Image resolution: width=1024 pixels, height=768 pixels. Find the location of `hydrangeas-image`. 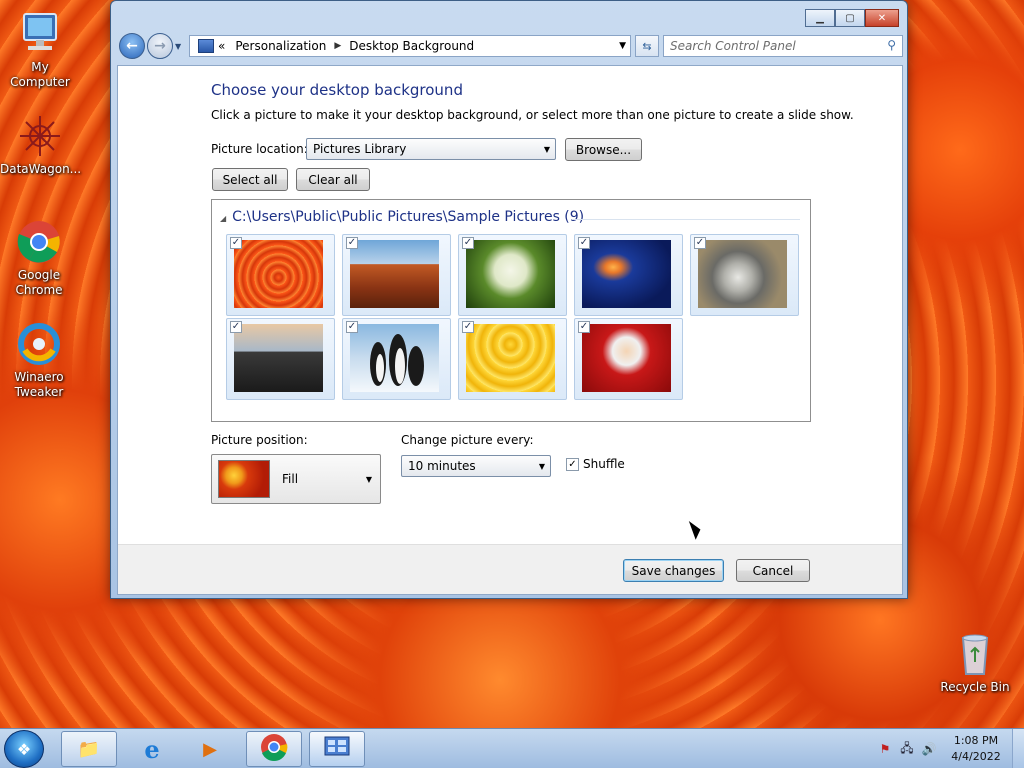

hydrangeas-image is located at coordinates (510, 274).